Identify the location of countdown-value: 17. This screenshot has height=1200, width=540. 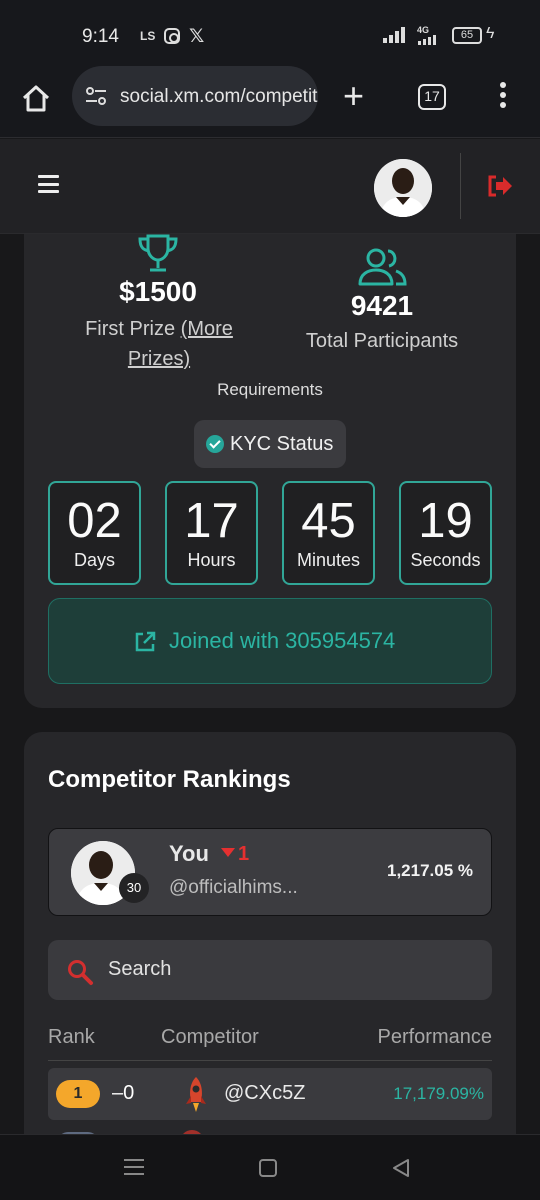
(211, 521).